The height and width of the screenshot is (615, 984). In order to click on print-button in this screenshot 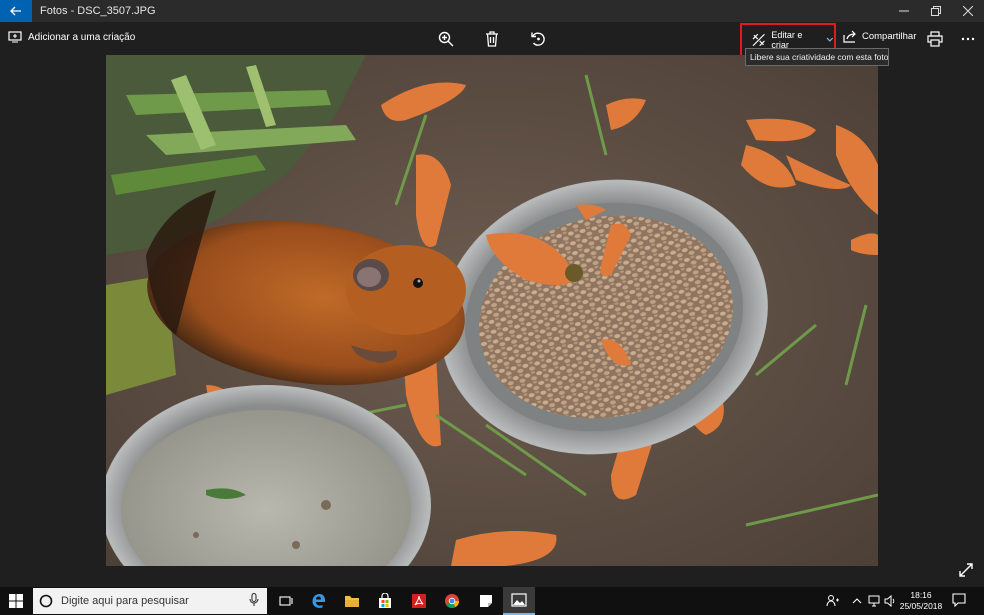, I will do `click(935, 39)`.